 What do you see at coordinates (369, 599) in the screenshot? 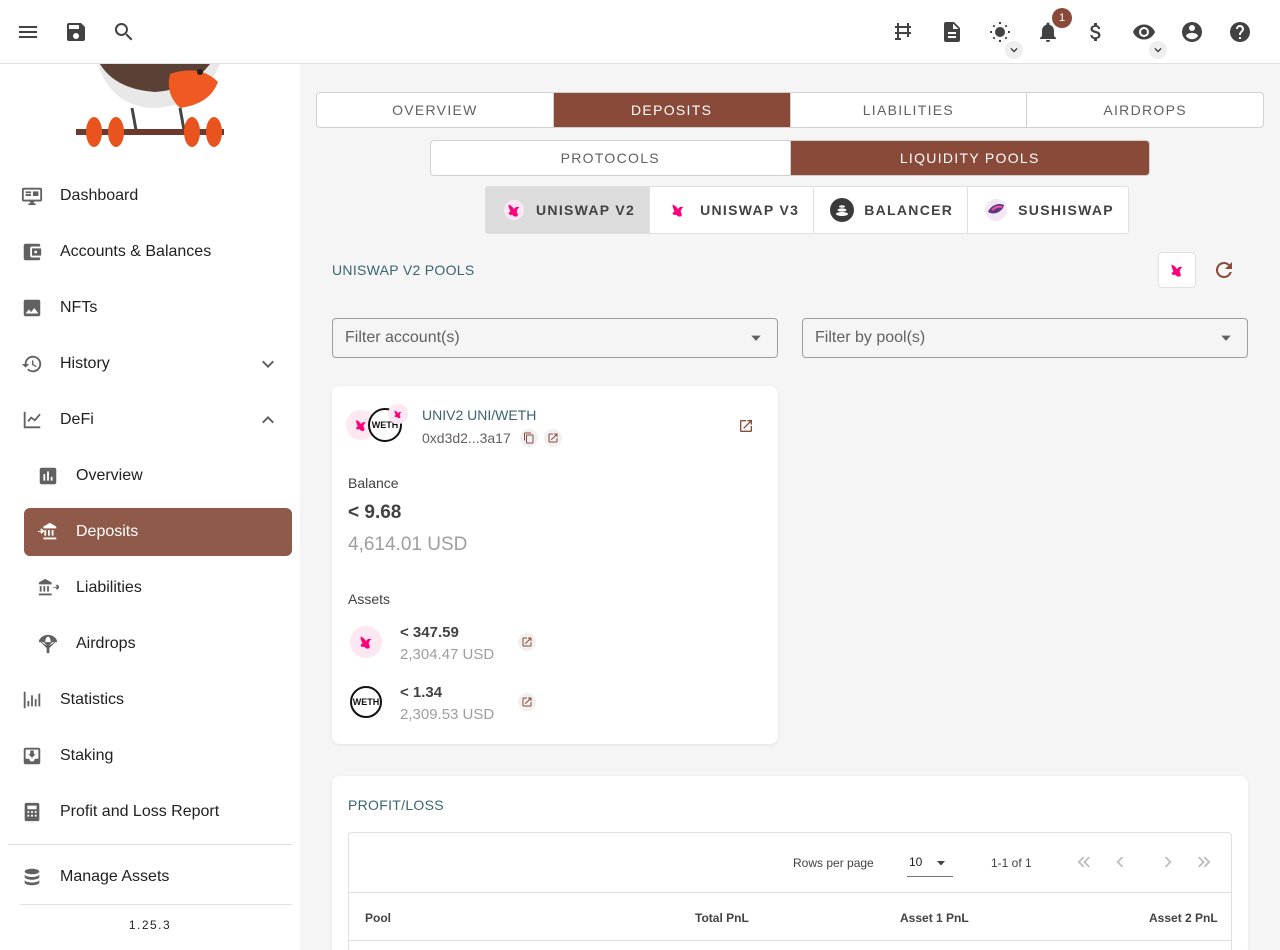
I see `assets-label: Assets` at bounding box center [369, 599].